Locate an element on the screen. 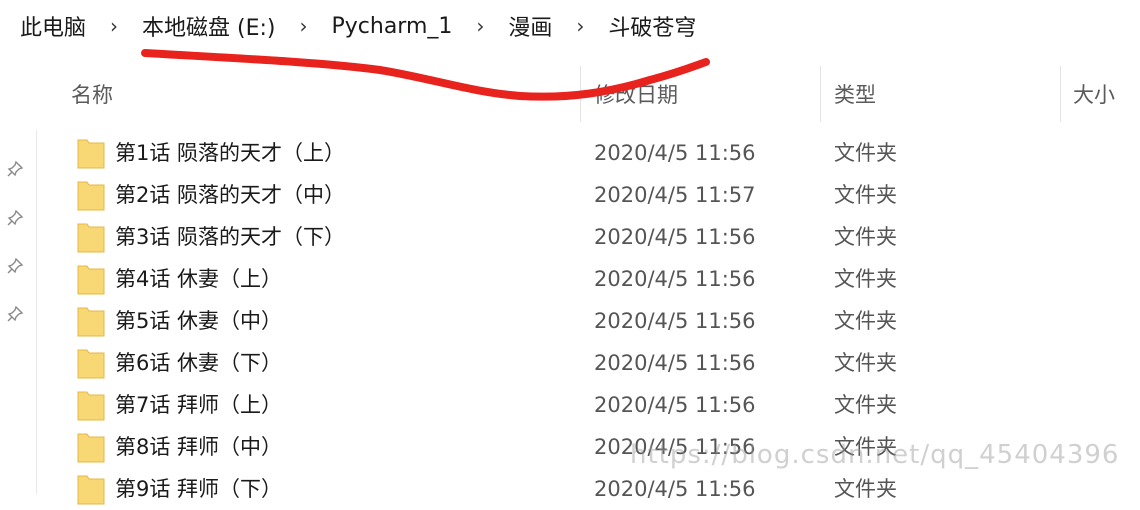 Image resolution: width=1140 pixels, height=510 pixels. file-name: 第8话 拜师（中） is located at coordinates (199, 447).